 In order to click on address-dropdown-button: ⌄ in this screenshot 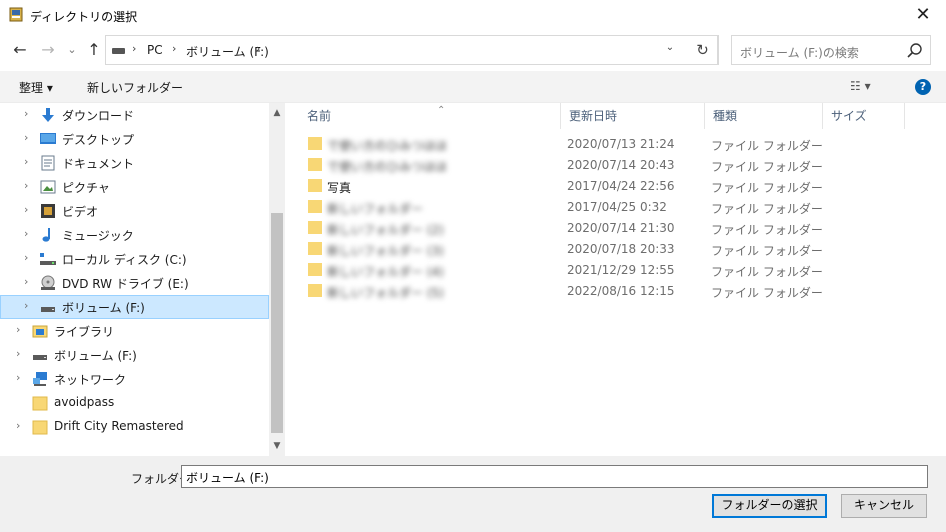, I will do `click(670, 48)`.